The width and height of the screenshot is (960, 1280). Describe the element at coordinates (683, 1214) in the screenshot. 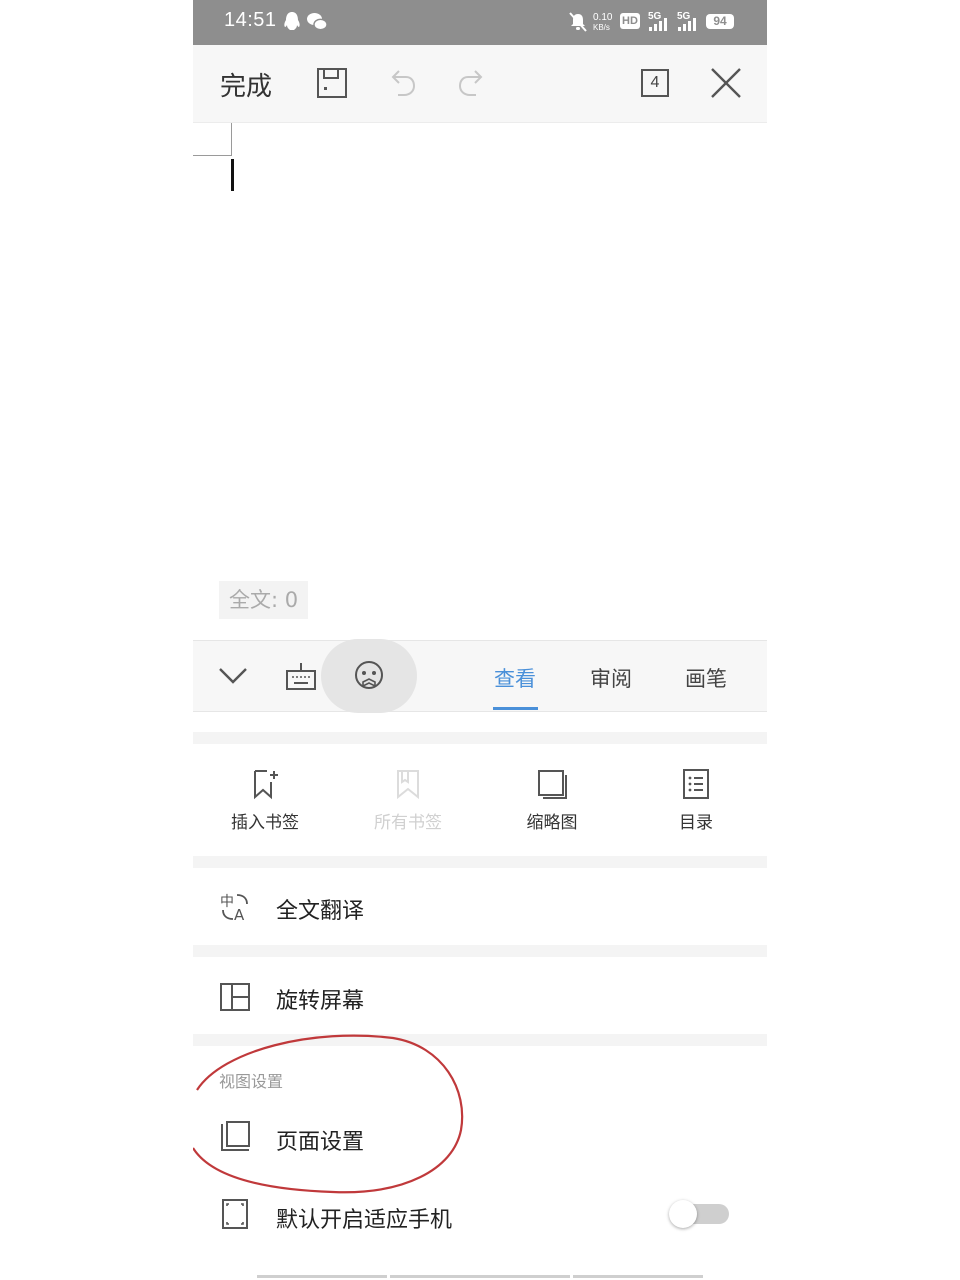

I see `toggle-knob` at that location.